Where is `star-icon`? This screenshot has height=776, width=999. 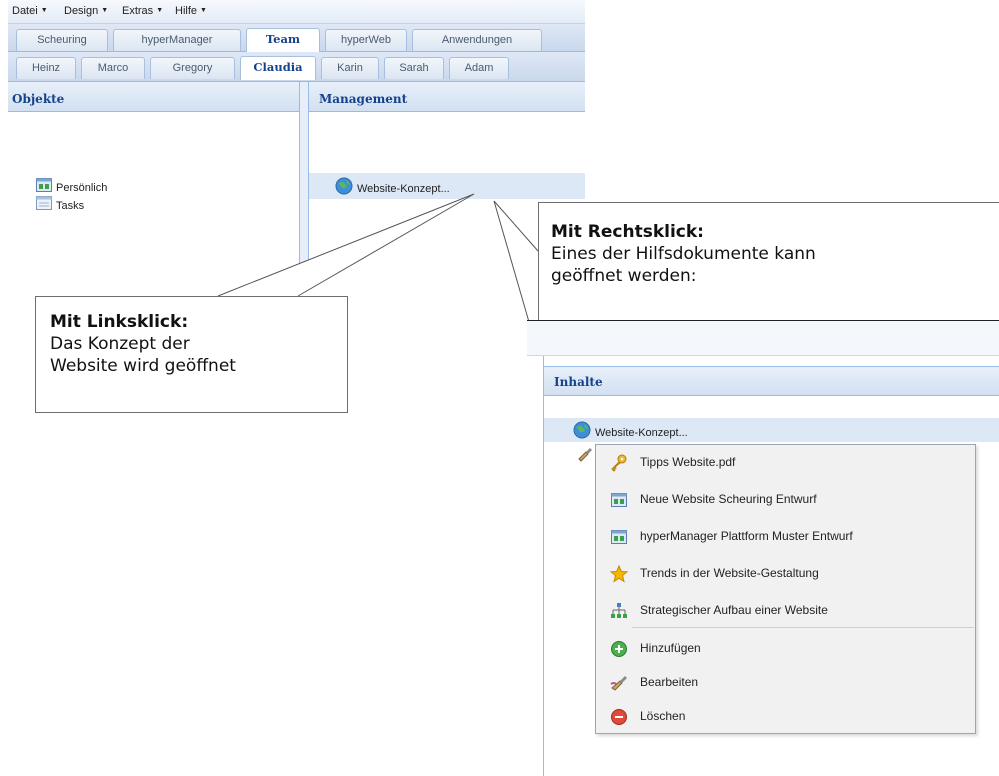 star-icon is located at coordinates (619, 573).